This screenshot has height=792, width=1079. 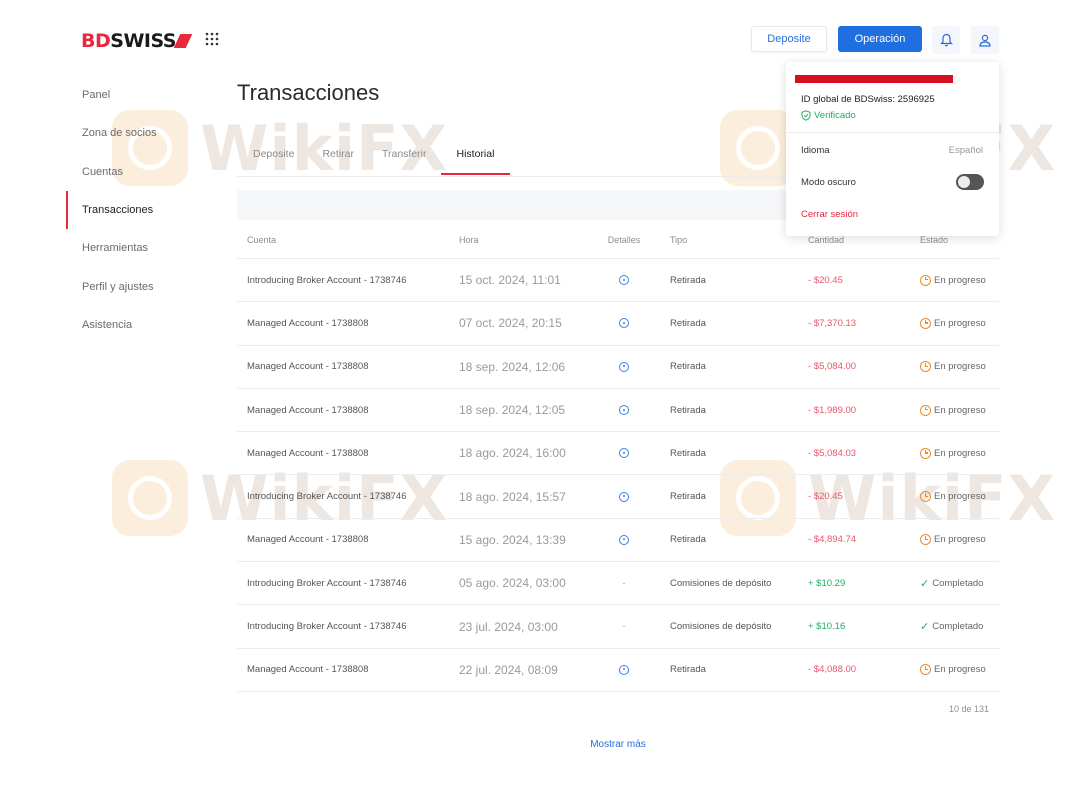 What do you see at coordinates (832, 453) in the screenshot?
I see `cell-amount: - $5,084.03` at bounding box center [832, 453].